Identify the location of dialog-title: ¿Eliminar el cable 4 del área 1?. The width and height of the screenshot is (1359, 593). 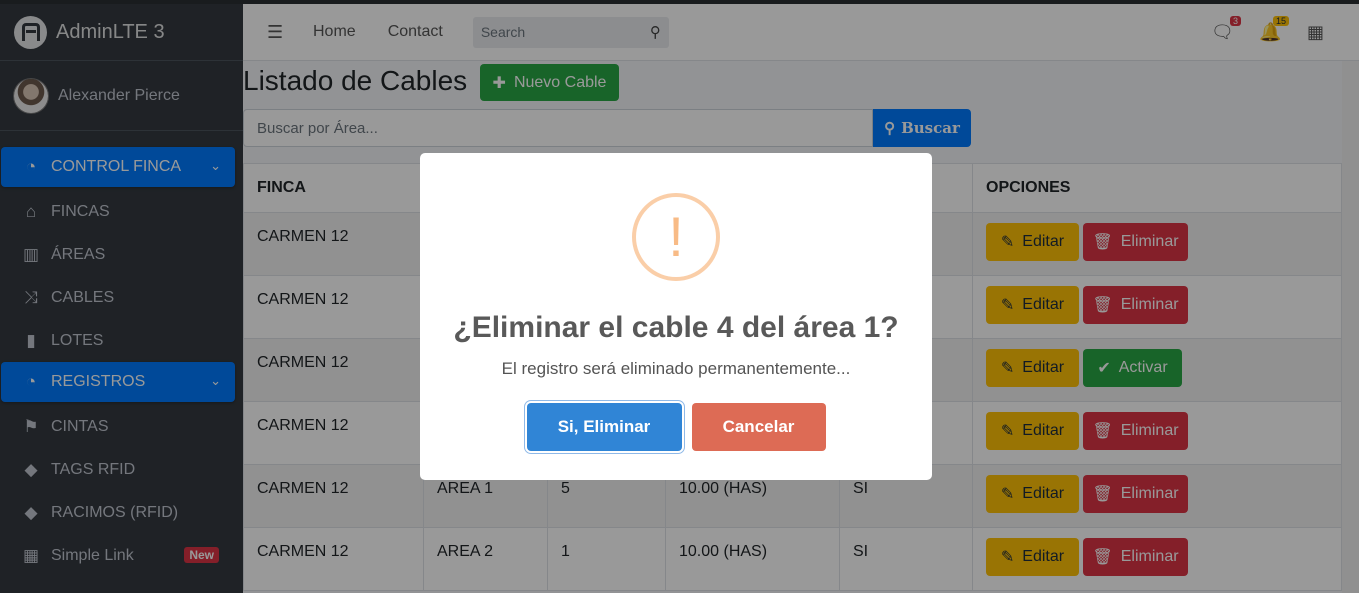
(676, 327).